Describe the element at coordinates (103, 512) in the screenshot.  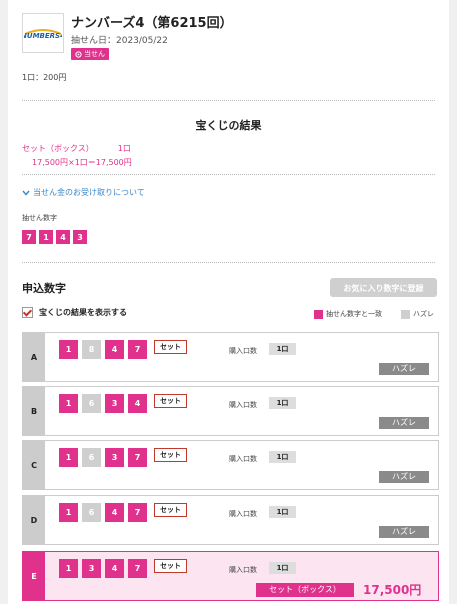
I see `row-numbers: 1647` at that location.